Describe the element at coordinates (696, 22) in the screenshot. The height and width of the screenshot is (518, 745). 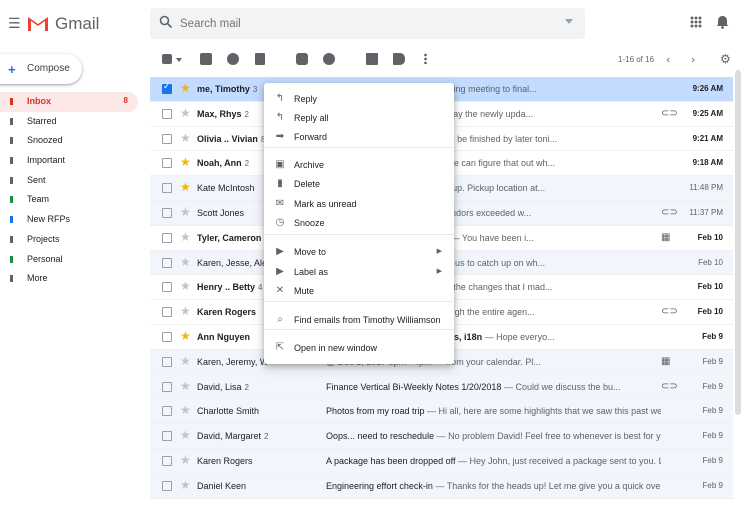
I see `apps-grid-icon` at that location.